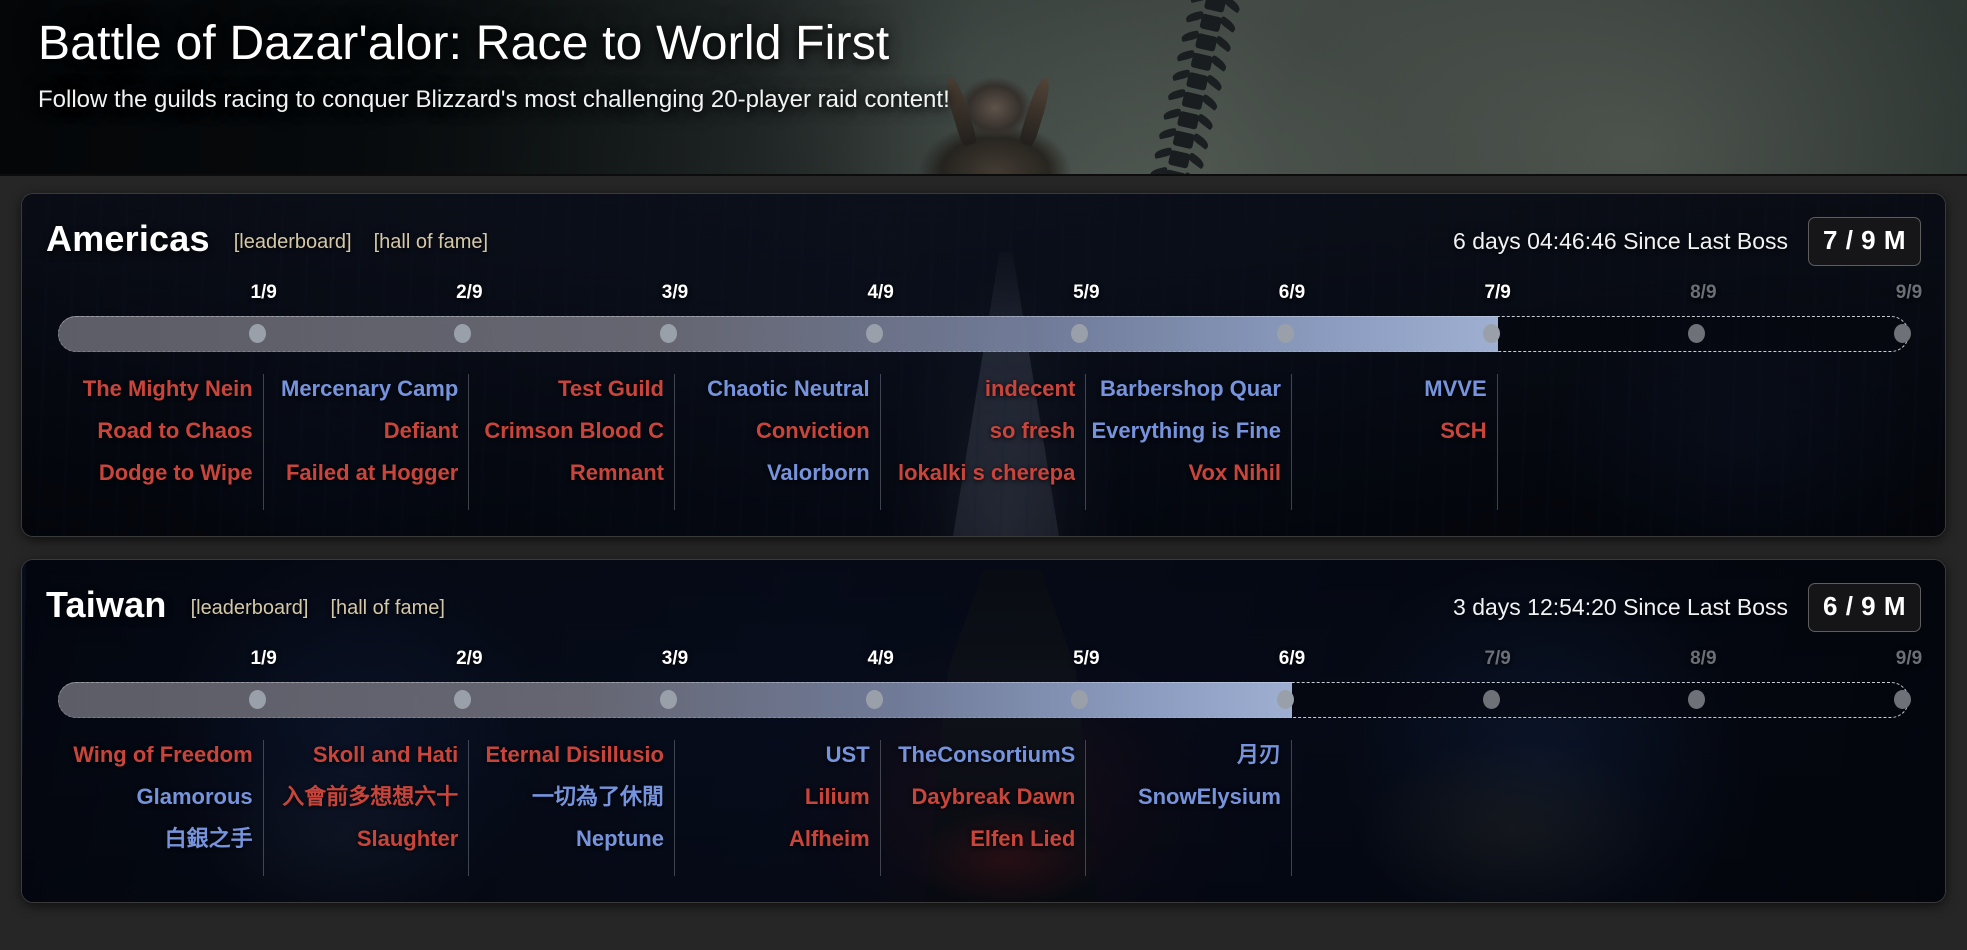  I want to click on guild-name: Glamorous, so click(155, 796).